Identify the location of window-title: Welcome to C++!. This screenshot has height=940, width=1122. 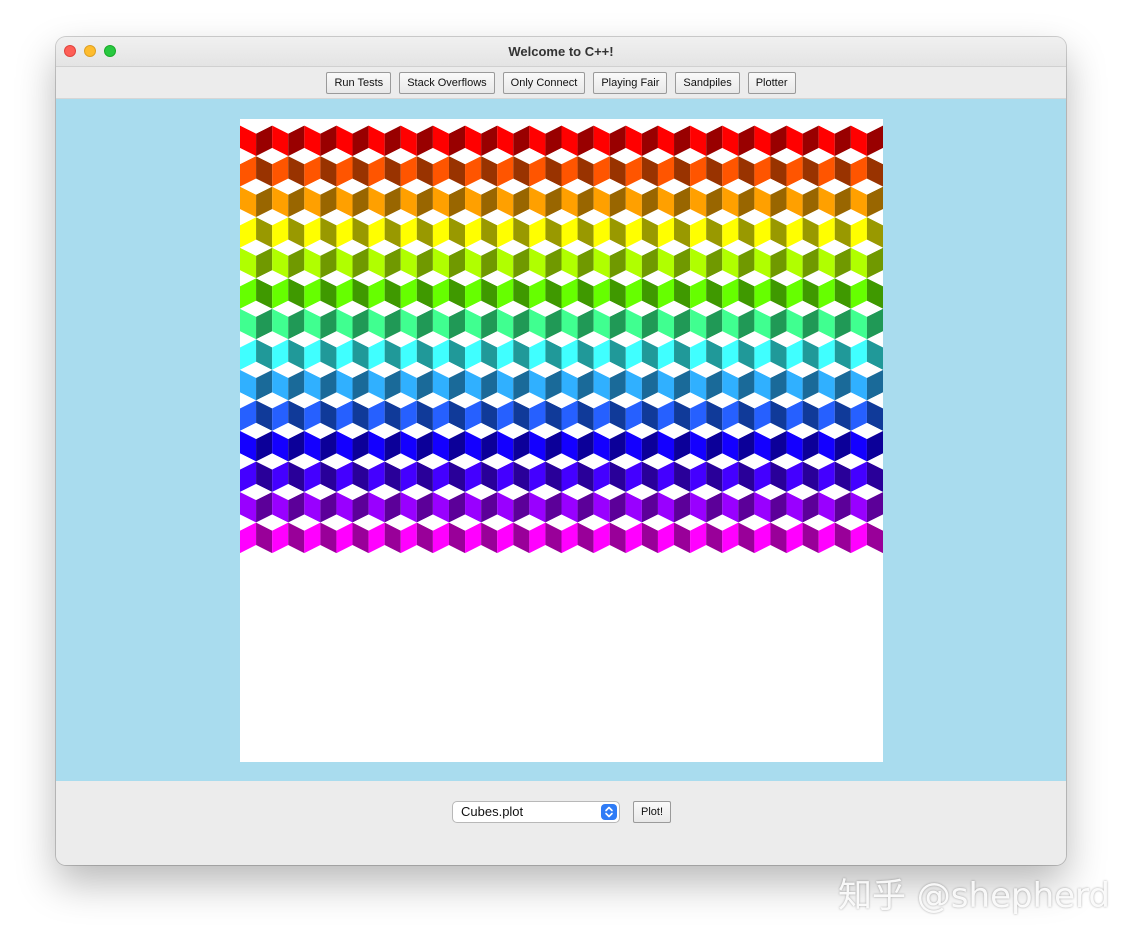
(561, 51).